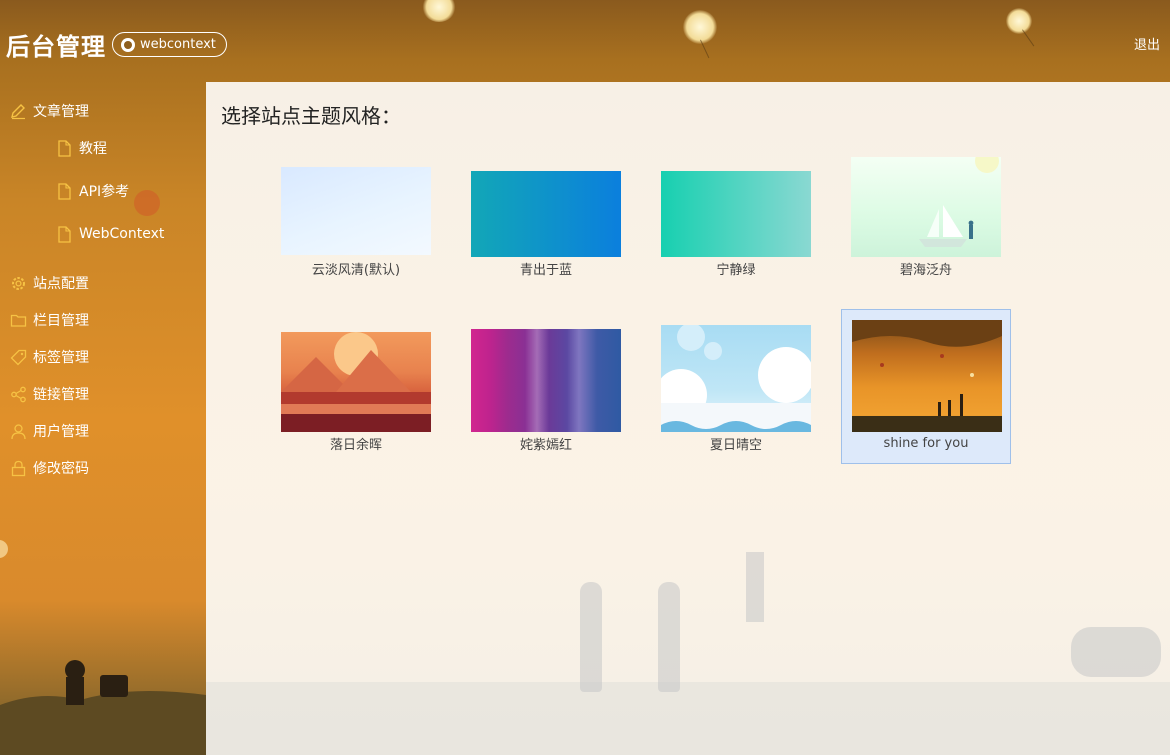 The image size is (1170, 755). I want to click on github-badge: webcontext, so click(169, 44).